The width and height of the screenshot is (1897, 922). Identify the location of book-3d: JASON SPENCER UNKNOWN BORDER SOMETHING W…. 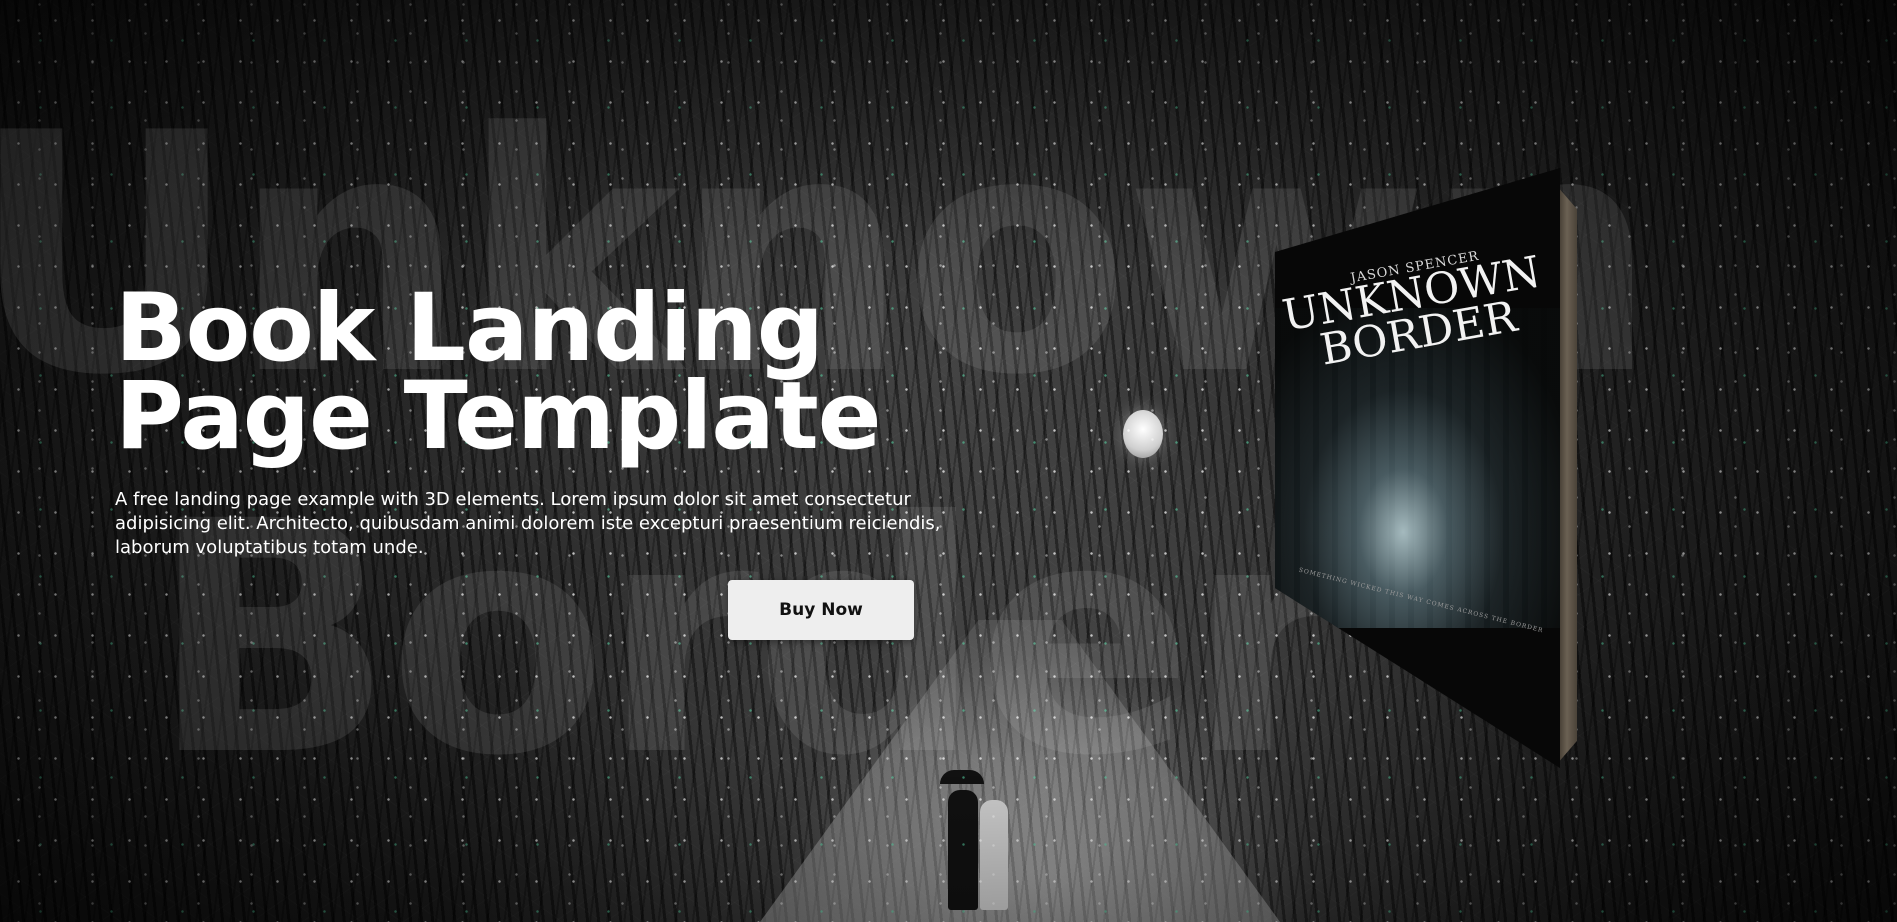
(1427, 468).